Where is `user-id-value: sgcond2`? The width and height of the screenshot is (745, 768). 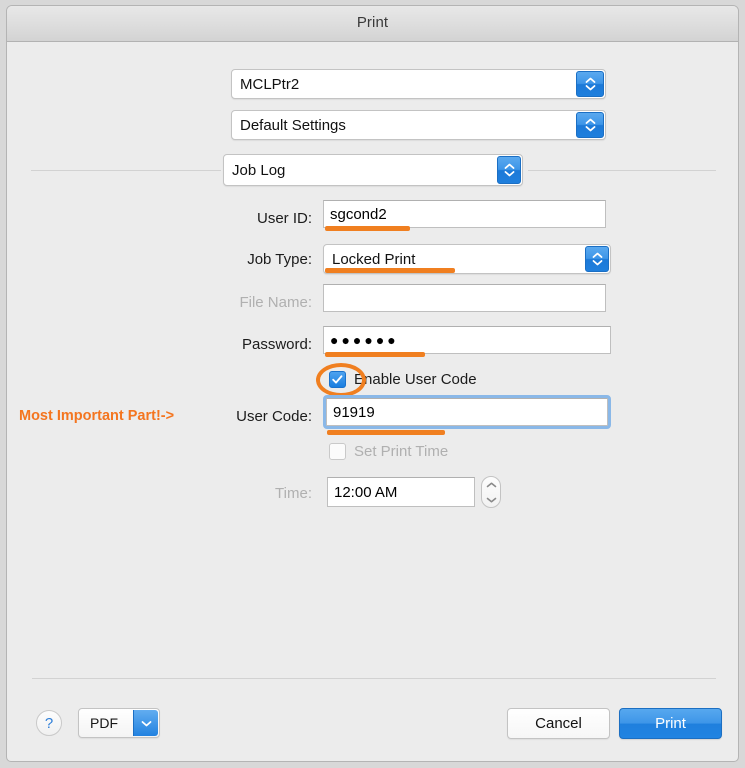 user-id-value: sgcond2 is located at coordinates (358, 214).